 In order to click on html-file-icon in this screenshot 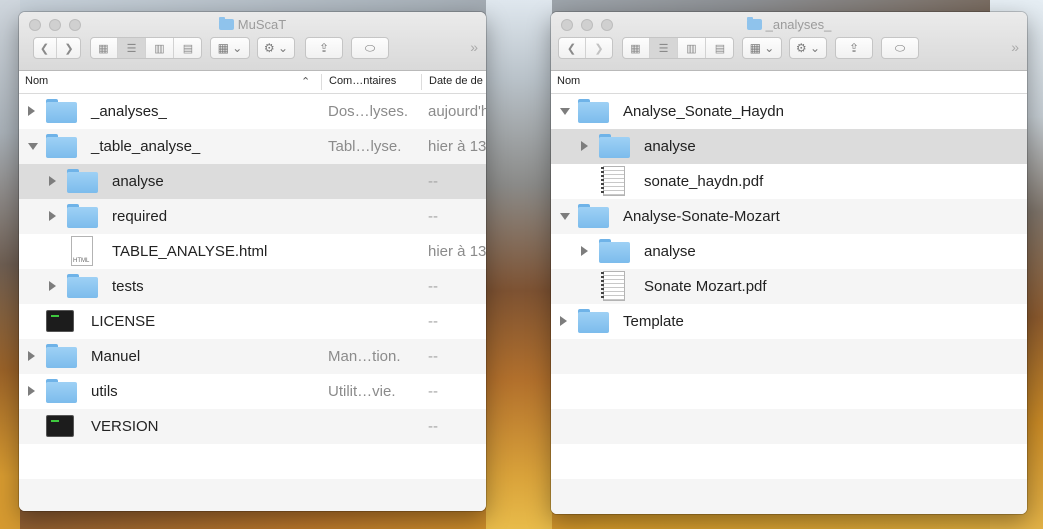, I will do `click(82, 251)`.